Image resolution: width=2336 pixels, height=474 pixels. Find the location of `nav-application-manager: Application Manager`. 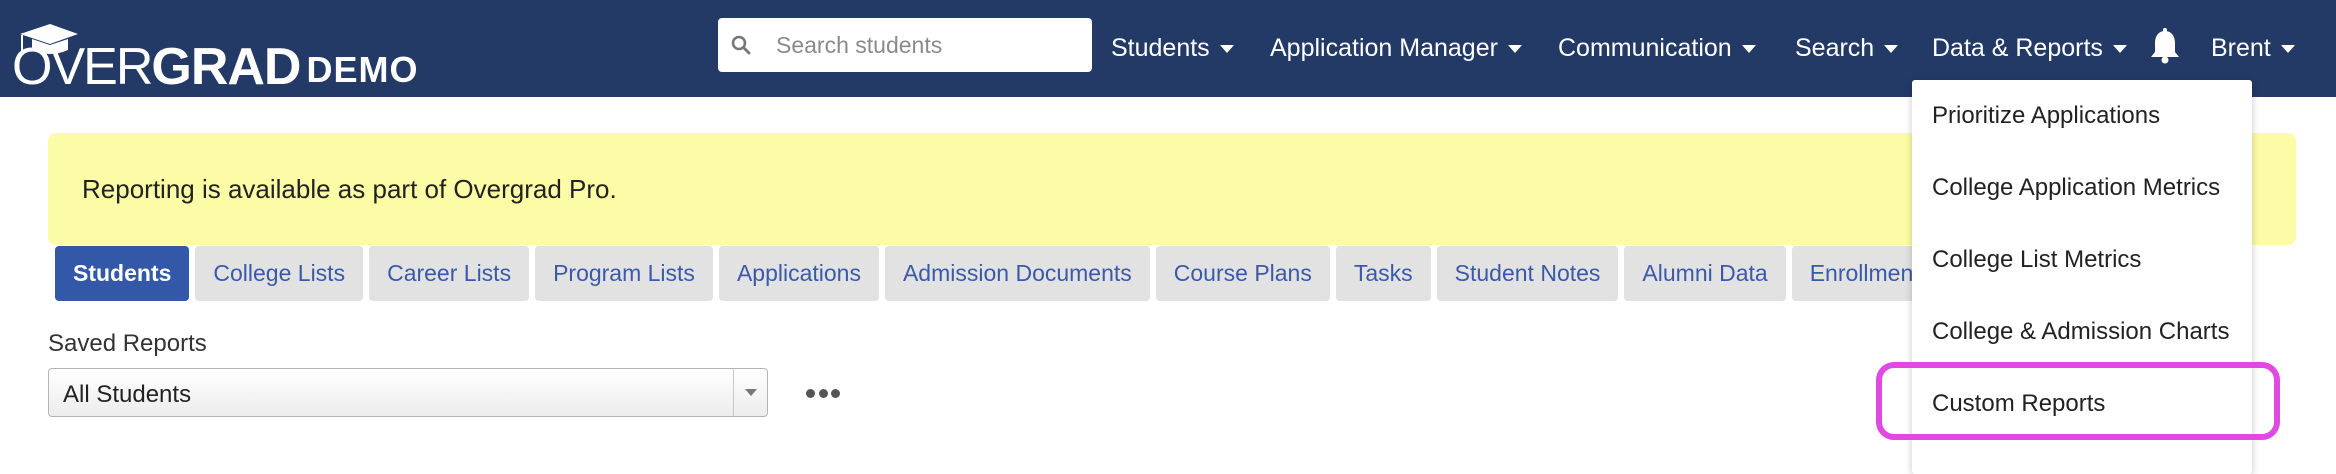

nav-application-manager: Application Manager is located at coordinates (1396, 48).